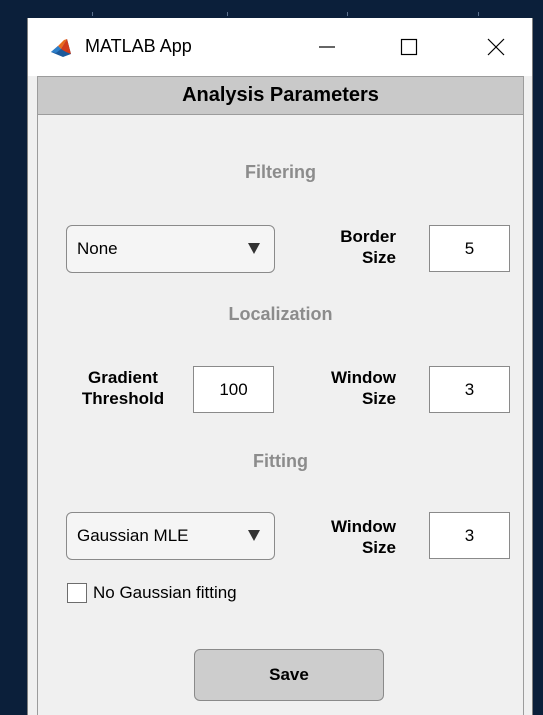 The height and width of the screenshot is (715, 543). Describe the element at coordinates (280, 47) in the screenshot. I see `title-bar: MATLAB App` at that location.